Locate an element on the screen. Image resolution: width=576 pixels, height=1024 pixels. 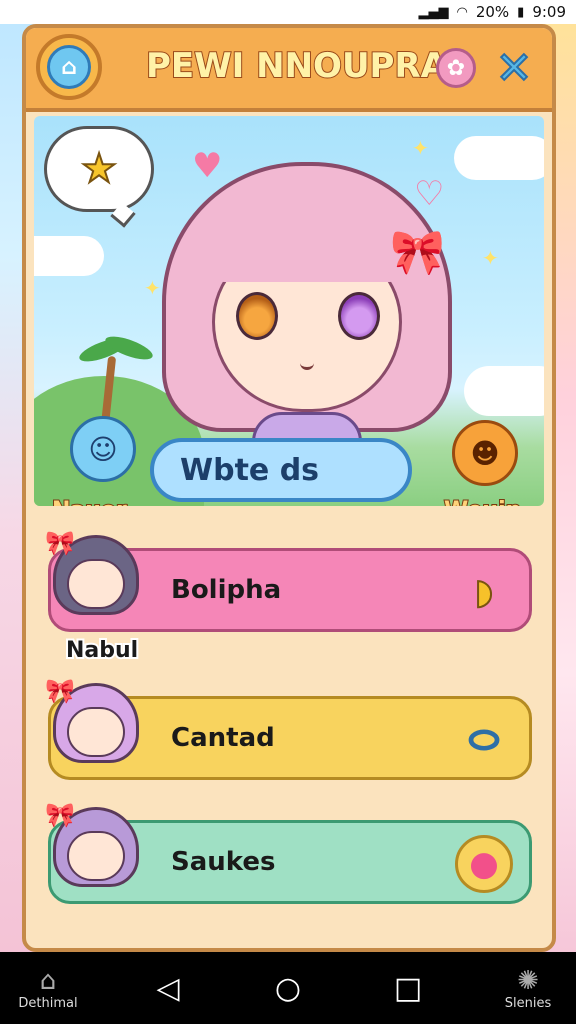
nav-home-button: ⌂ Dethimal is located at coordinates (48, 988).